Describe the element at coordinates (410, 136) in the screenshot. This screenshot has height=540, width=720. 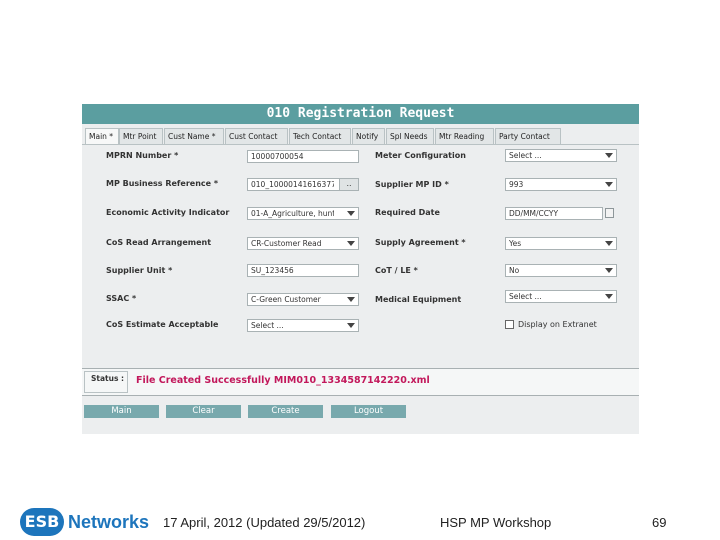
I see `tab-spl-needs: Spl Needs` at that location.